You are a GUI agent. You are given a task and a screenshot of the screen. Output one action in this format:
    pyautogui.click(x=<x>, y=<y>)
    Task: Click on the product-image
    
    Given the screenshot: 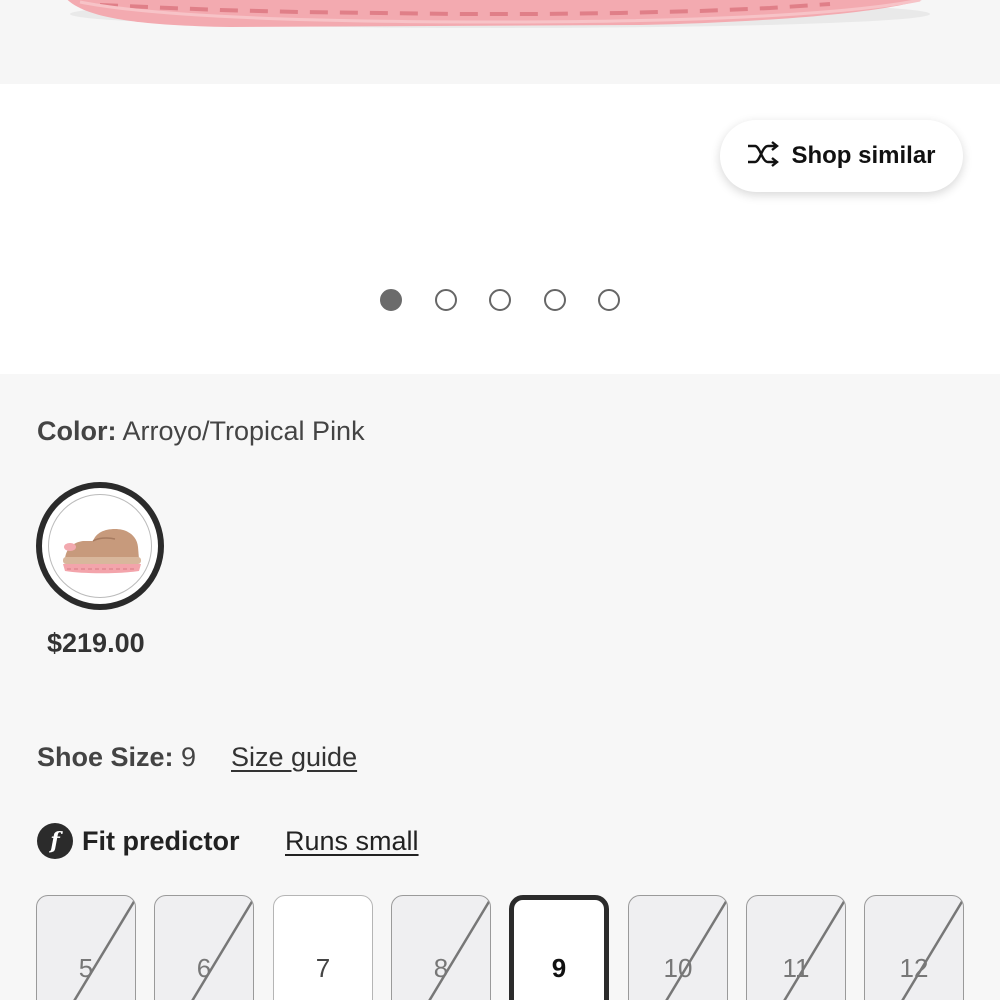 What is the action you would take?
    pyautogui.click(x=500, y=42)
    